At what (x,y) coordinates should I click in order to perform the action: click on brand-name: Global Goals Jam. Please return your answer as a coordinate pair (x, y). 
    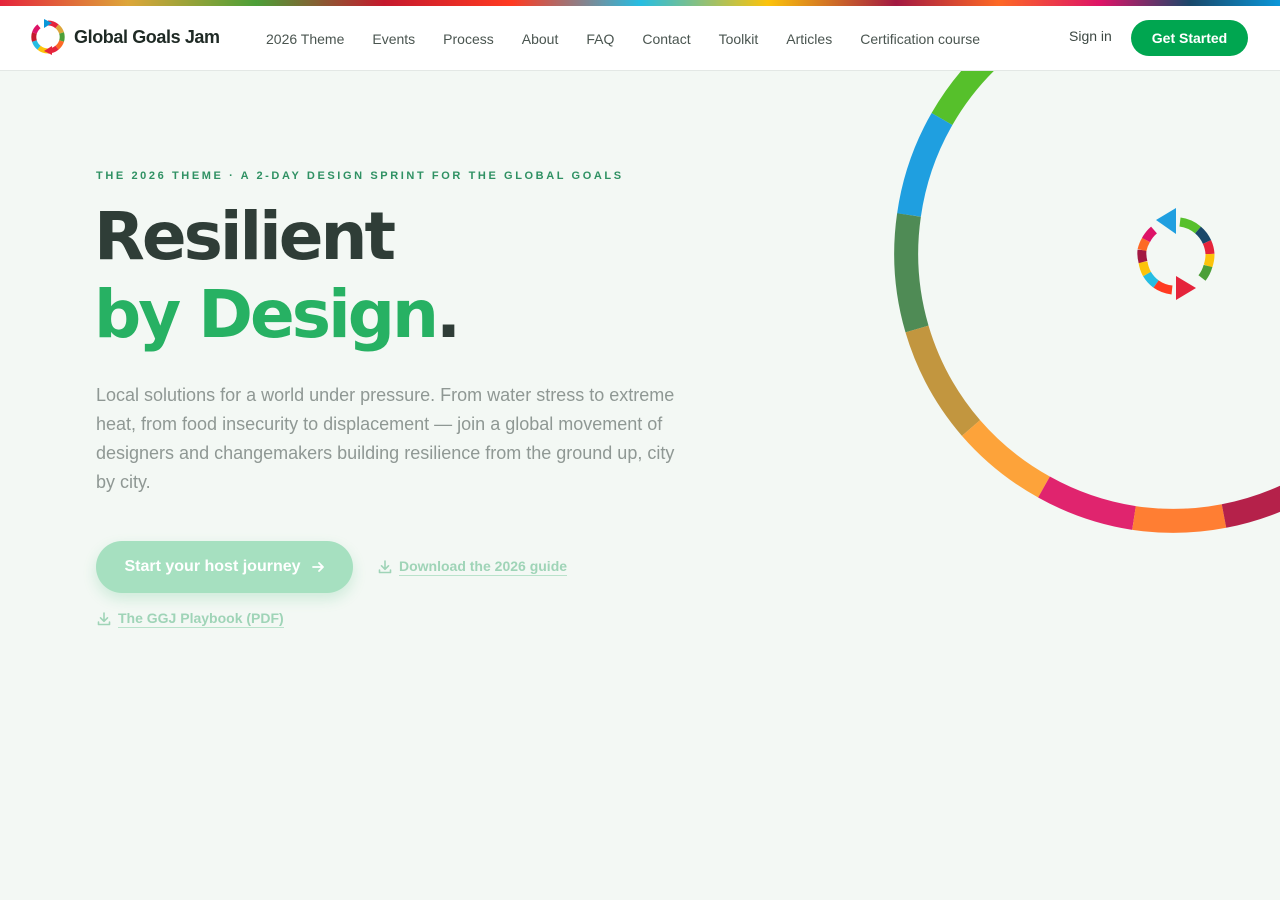
    Looking at the image, I should click on (147, 36).